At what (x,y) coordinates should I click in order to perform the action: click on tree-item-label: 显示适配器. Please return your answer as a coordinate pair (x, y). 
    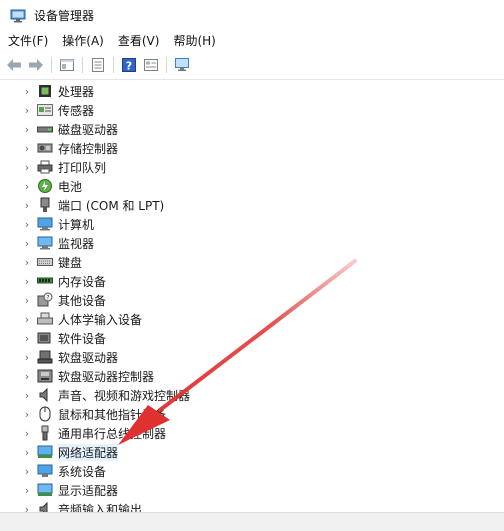
    Looking at the image, I should click on (88, 490).